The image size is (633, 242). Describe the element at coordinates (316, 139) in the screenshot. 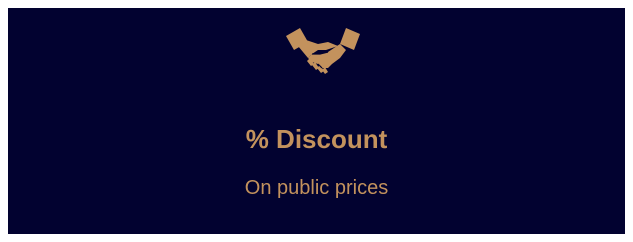

I see `discount-title: % Discount` at that location.